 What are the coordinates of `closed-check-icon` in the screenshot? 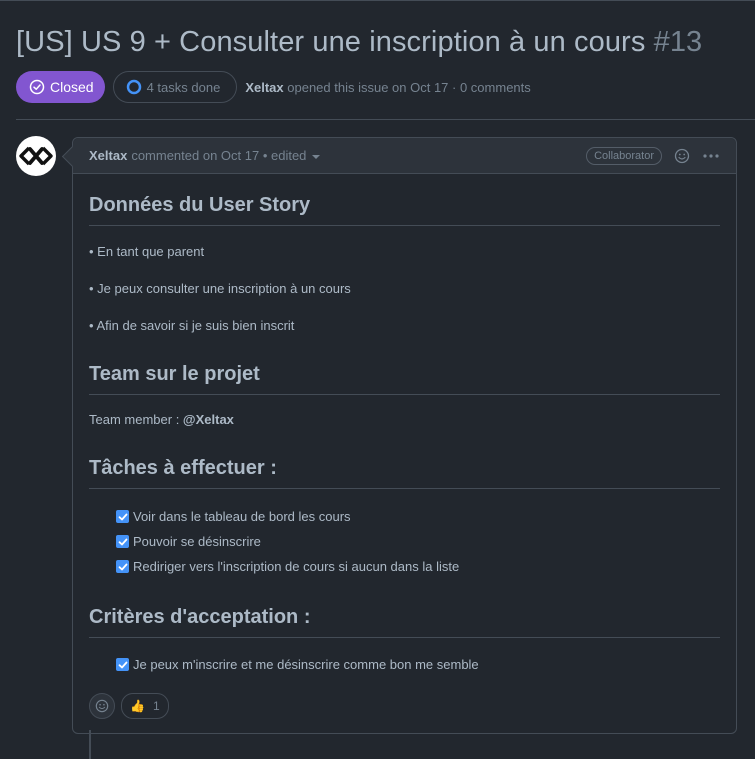 It's located at (37, 87).